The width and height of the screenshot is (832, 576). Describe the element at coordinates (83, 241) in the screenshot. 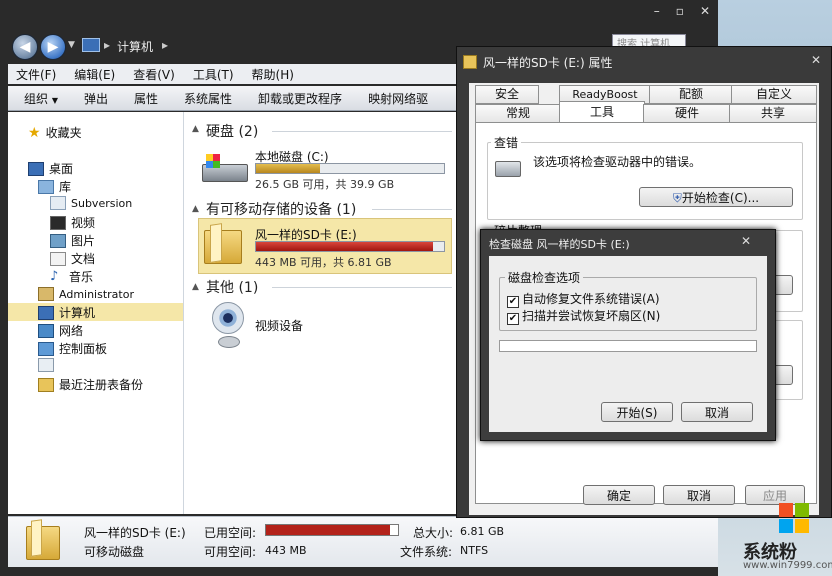

I see `nav-pictures-label: 图片` at that location.